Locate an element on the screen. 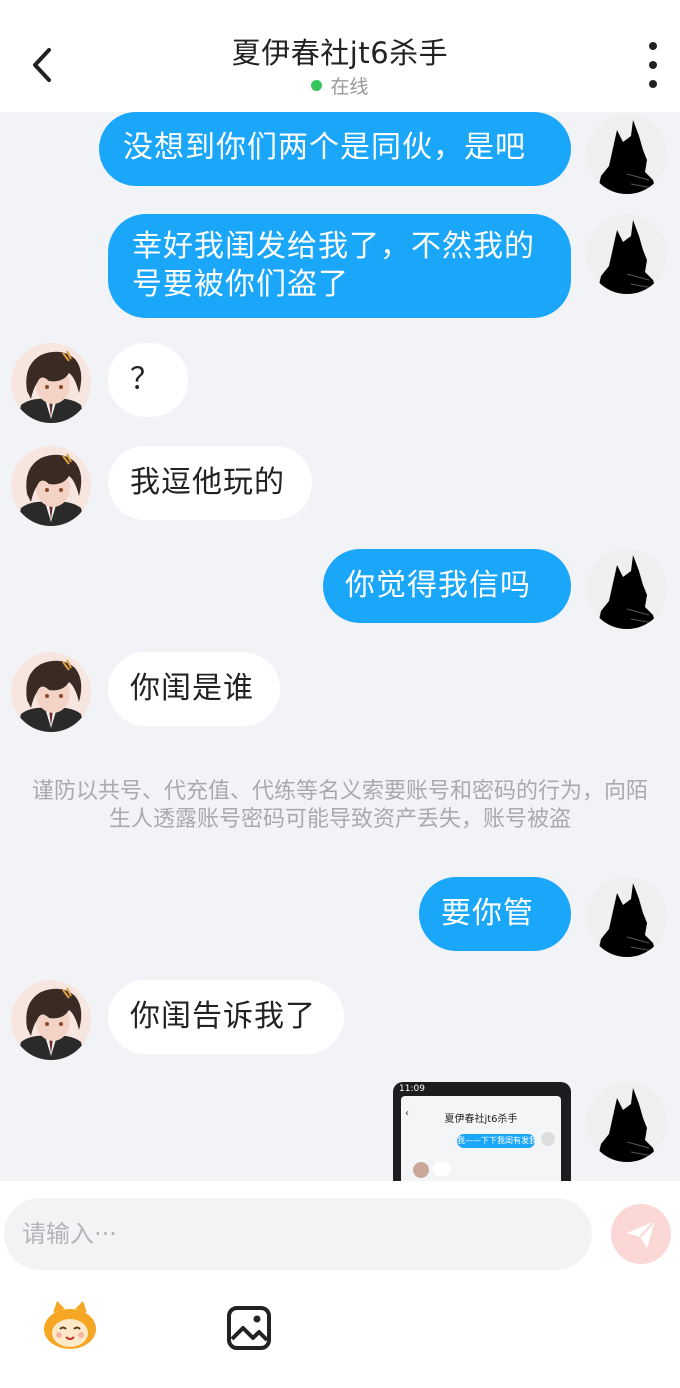 The width and height of the screenshot is (680, 1388). image-message: 11:09 ‹ 夏伊春社jt6杀手 我——下下我闺有发我 is located at coordinates (482, 1131).